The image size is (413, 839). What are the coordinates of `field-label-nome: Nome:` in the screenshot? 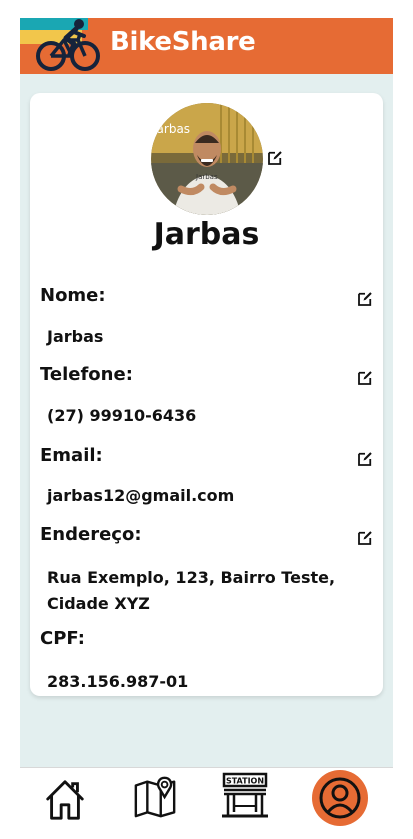 It's located at (73, 295).